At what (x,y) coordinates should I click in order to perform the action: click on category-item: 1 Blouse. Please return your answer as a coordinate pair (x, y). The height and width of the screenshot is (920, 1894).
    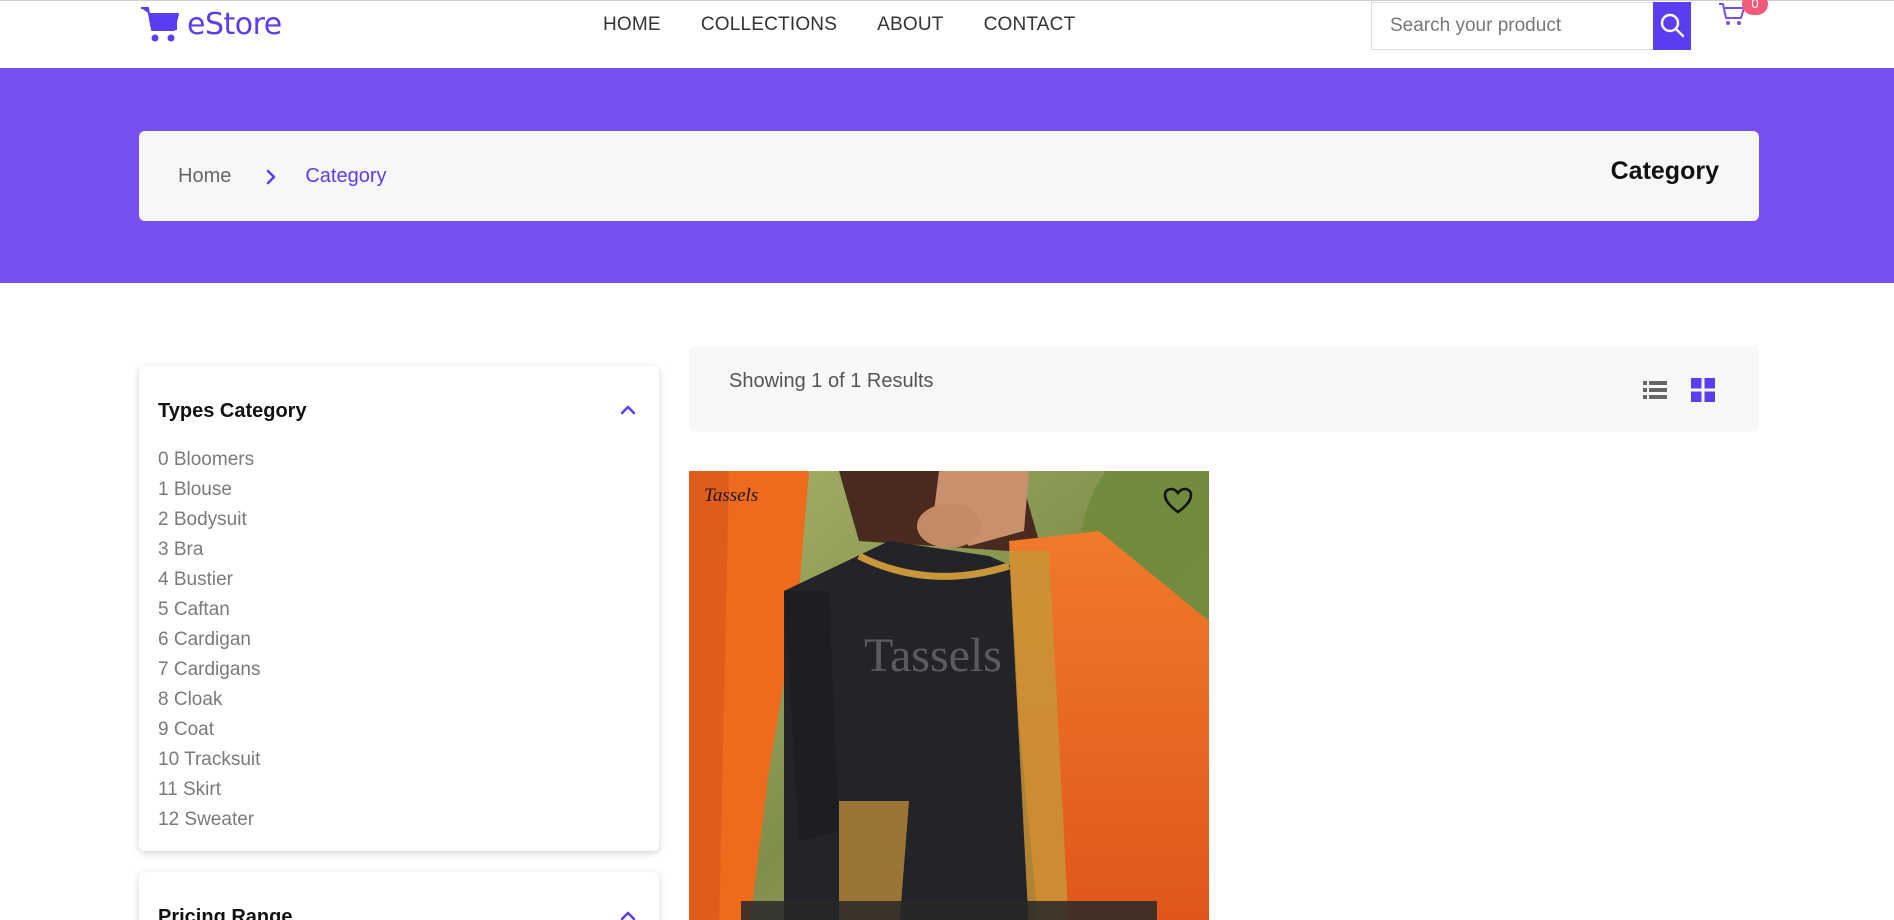
    Looking at the image, I should click on (209, 490).